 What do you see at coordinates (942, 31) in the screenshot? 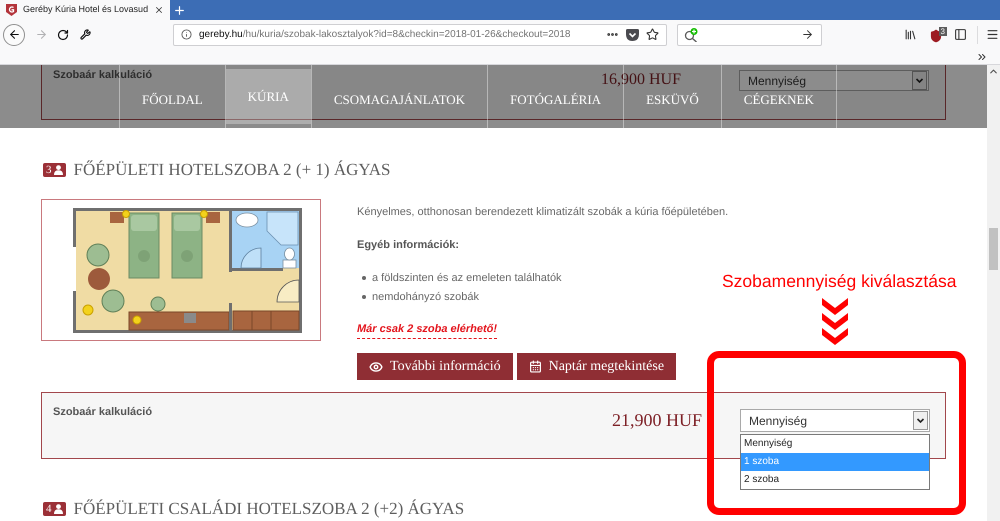
I see `extension-count: 3` at bounding box center [942, 31].